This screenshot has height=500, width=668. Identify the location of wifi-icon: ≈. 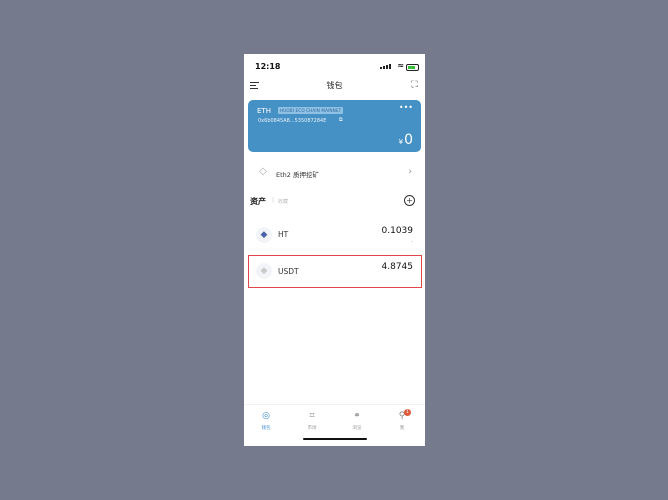
(400, 65).